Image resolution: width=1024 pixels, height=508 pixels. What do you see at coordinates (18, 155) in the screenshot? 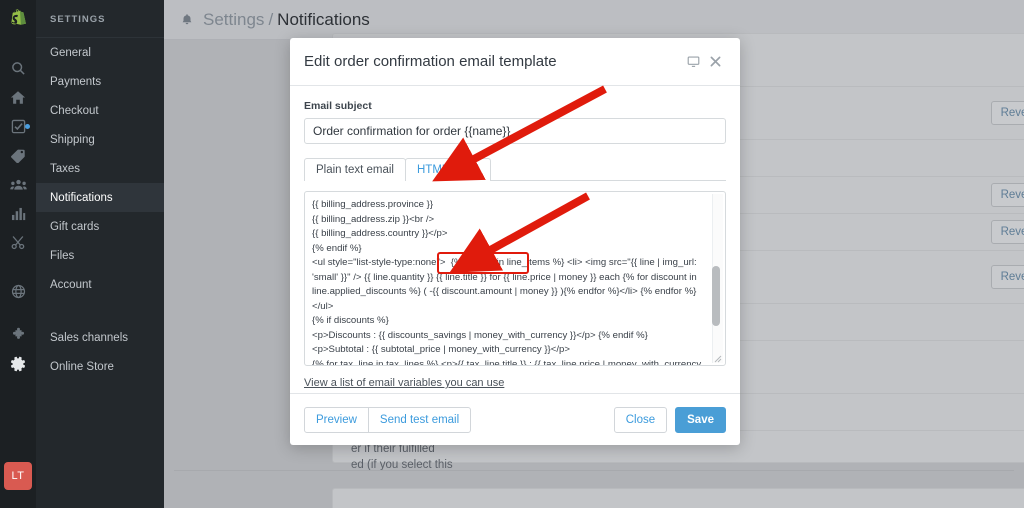
I see `products-tag-icon` at bounding box center [18, 155].